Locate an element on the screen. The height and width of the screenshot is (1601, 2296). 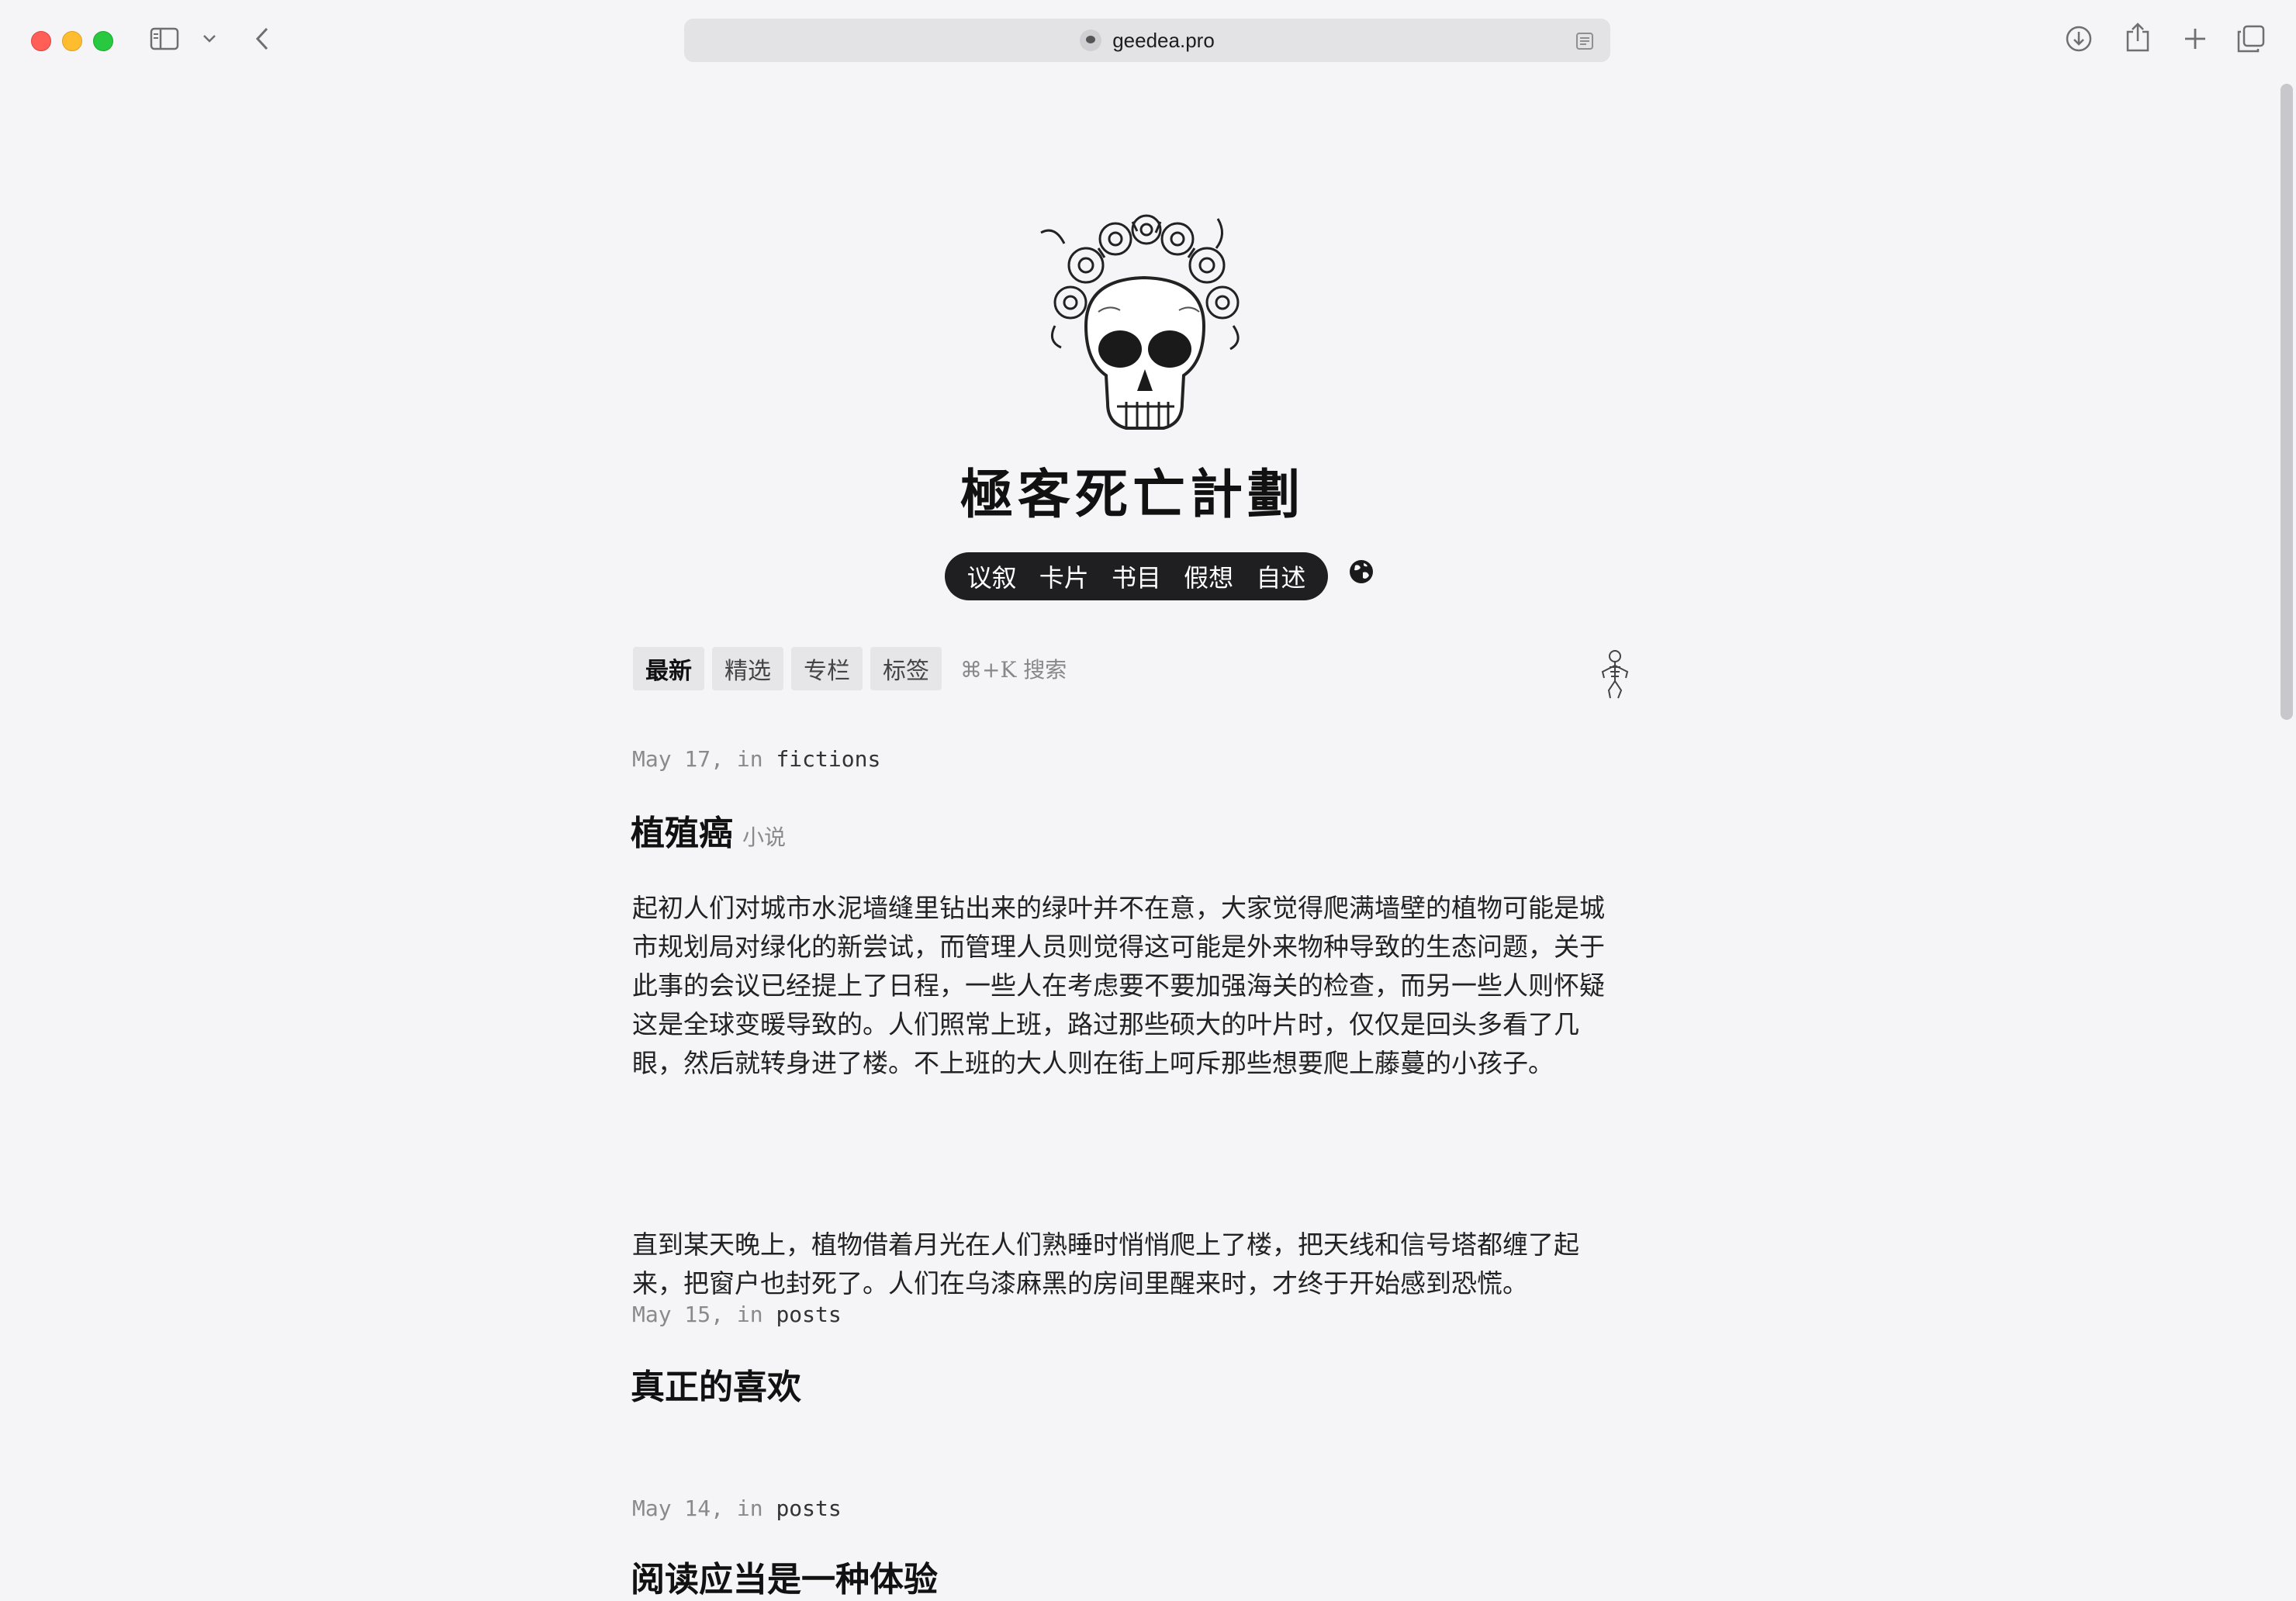
address-bar: geedea.pro is located at coordinates (1147, 40).